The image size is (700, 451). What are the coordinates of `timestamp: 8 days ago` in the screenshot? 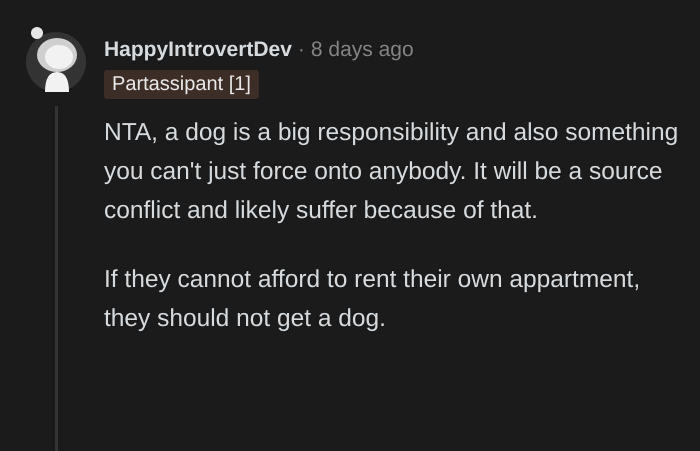 It's located at (362, 50).